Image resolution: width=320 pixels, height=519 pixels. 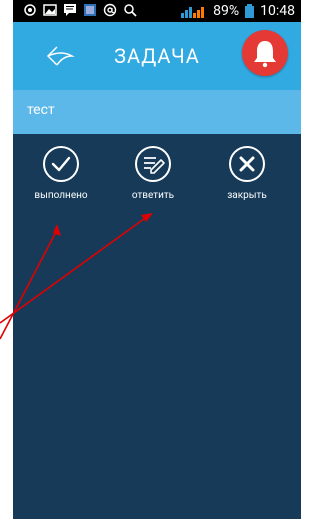 What do you see at coordinates (61, 164) in the screenshot?
I see `check-circle-icon` at bounding box center [61, 164].